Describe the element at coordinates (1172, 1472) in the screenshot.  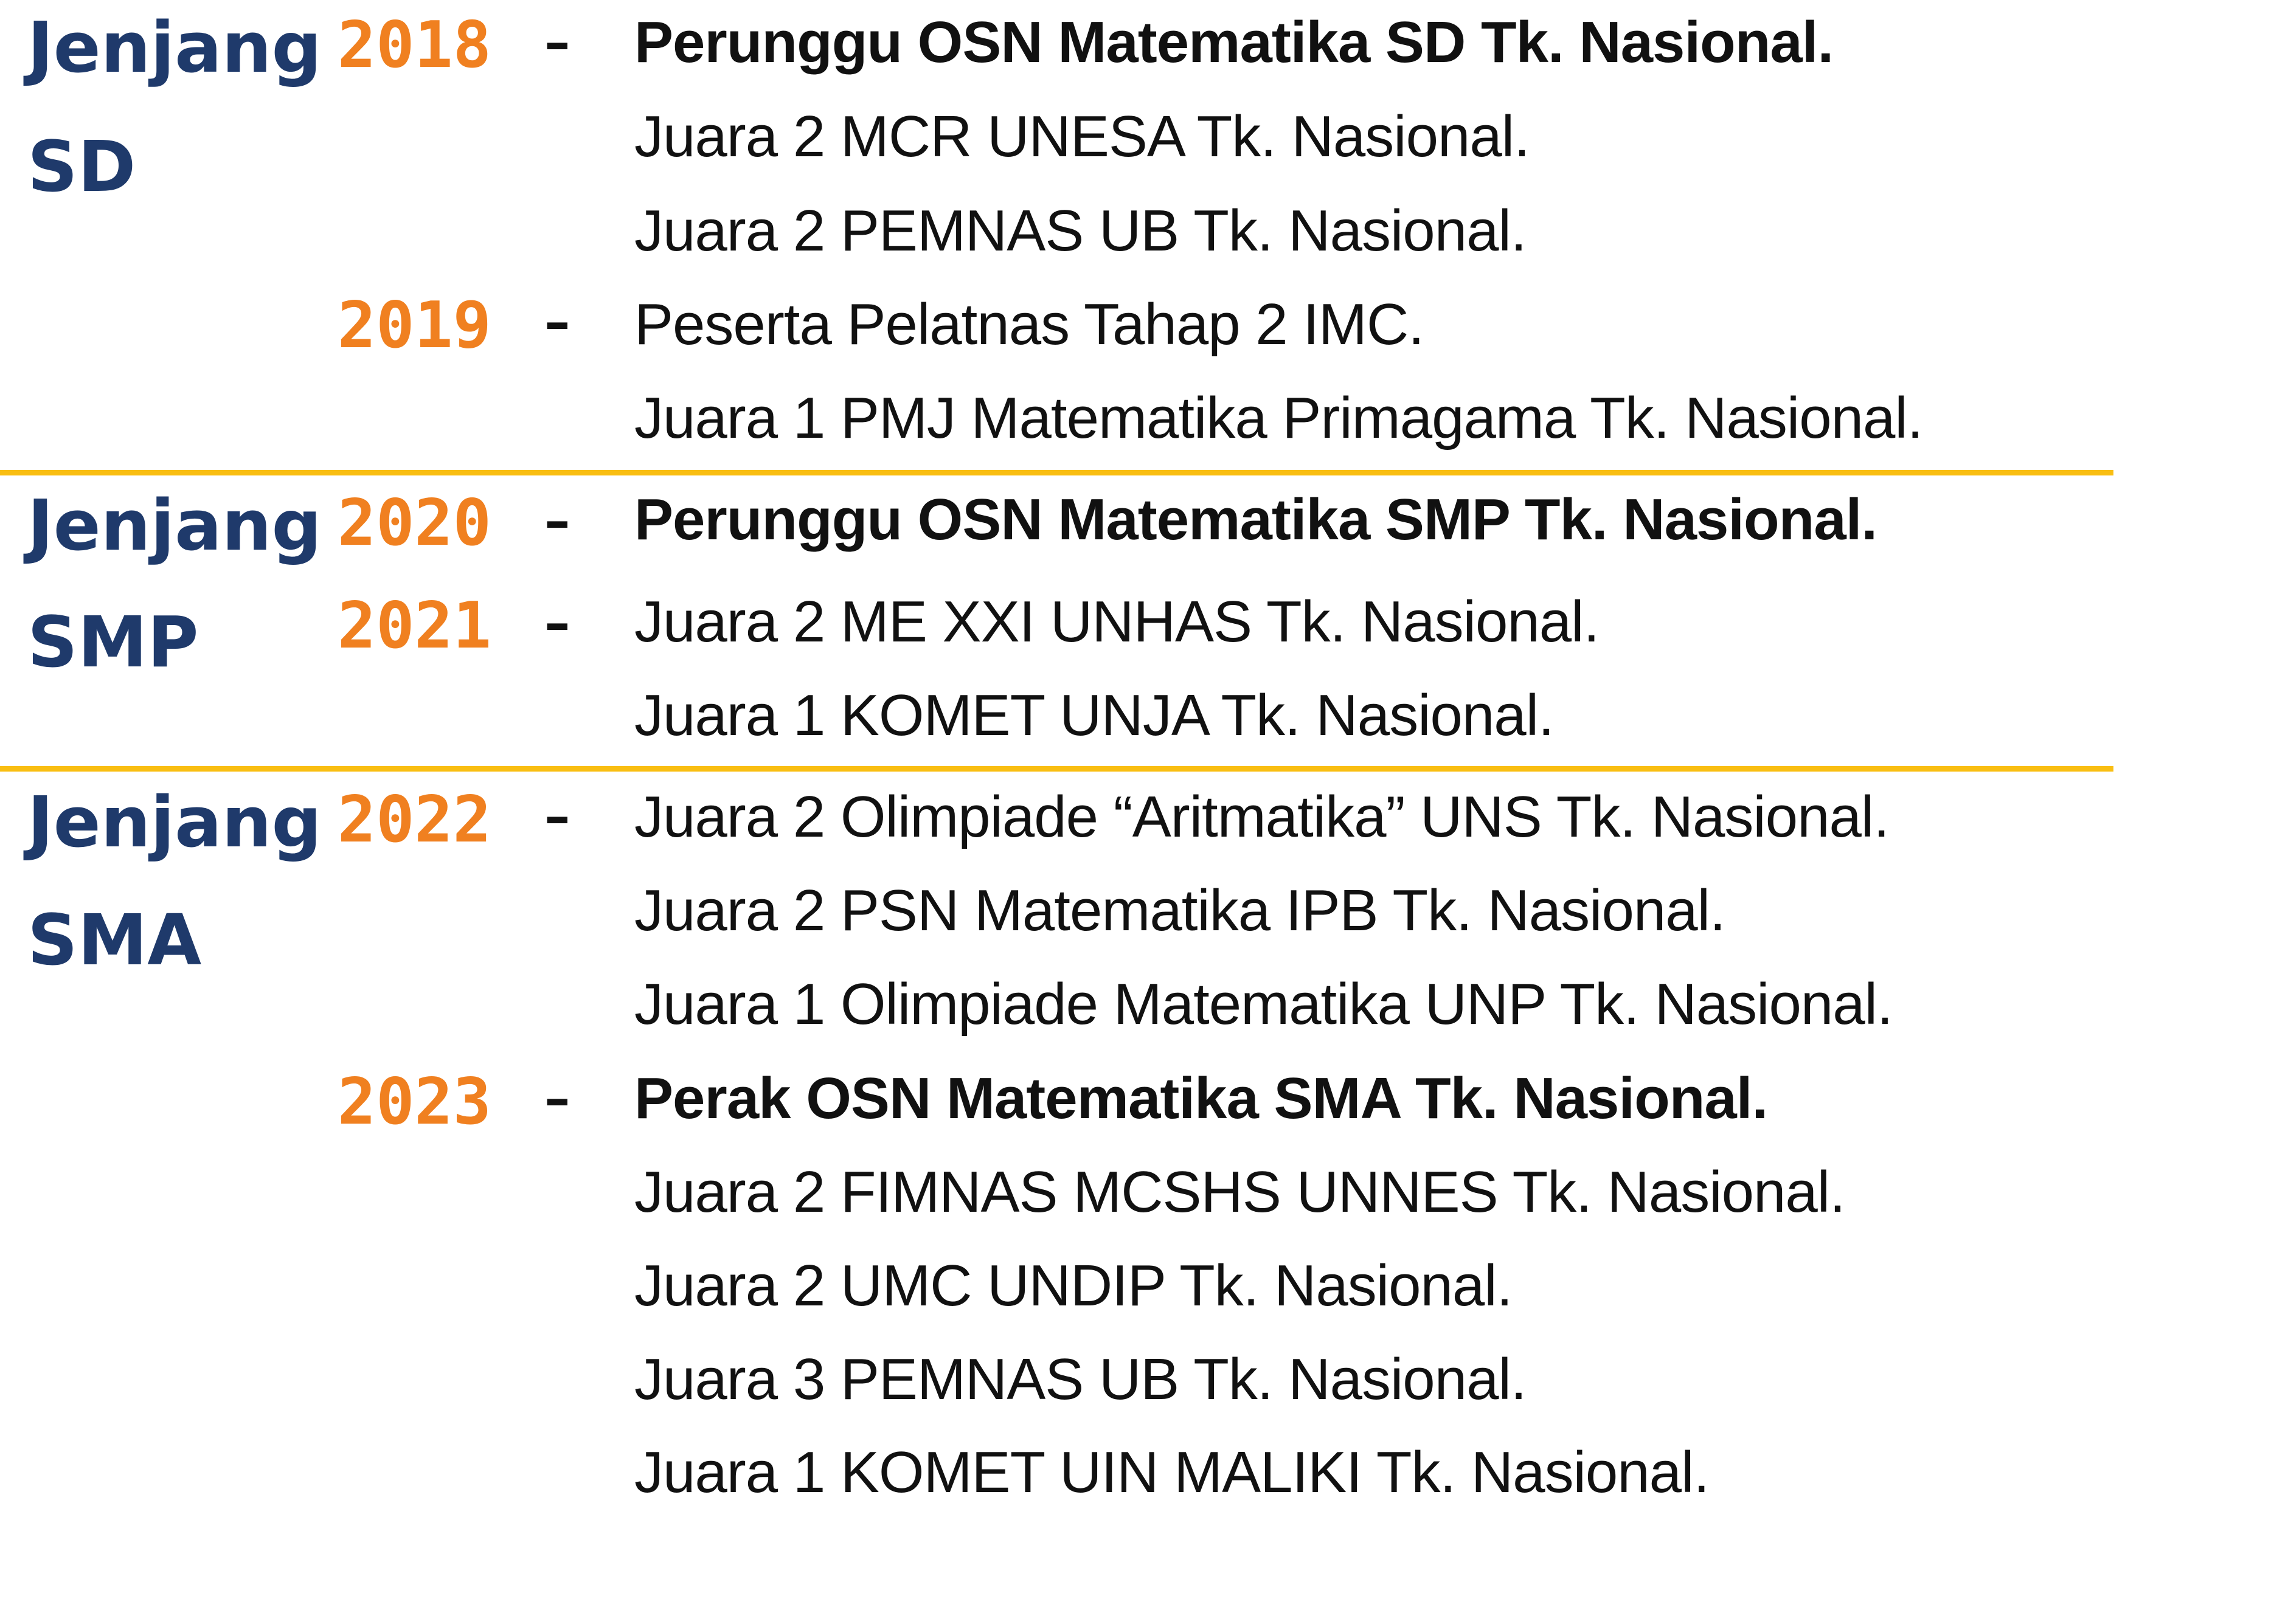
I see `achievement-item: Juara 1 KOMET UIN MALIKI Tk. Nasional.` at that location.